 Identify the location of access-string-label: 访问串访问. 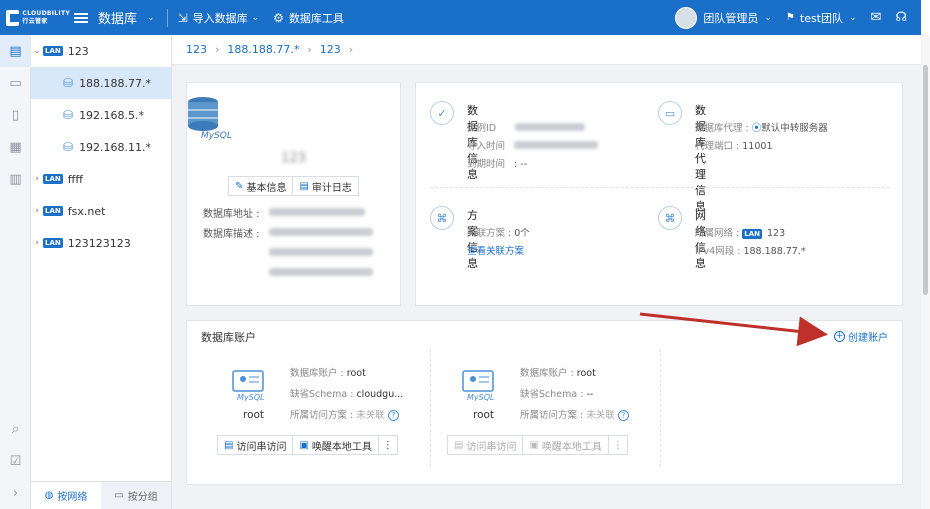
(261, 447).